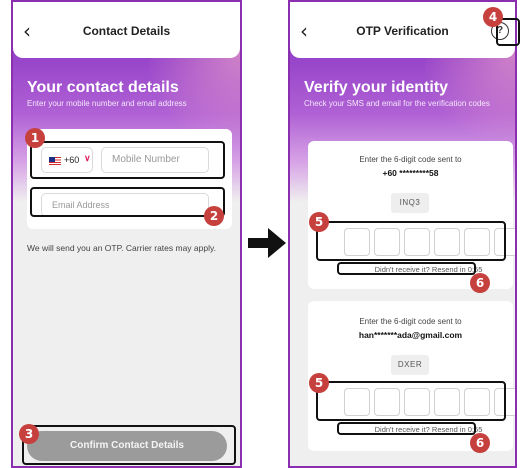 The height and width of the screenshot is (468, 523). Describe the element at coordinates (410, 203) in the screenshot. I see `sms-captcha-image: INQ3` at that location.